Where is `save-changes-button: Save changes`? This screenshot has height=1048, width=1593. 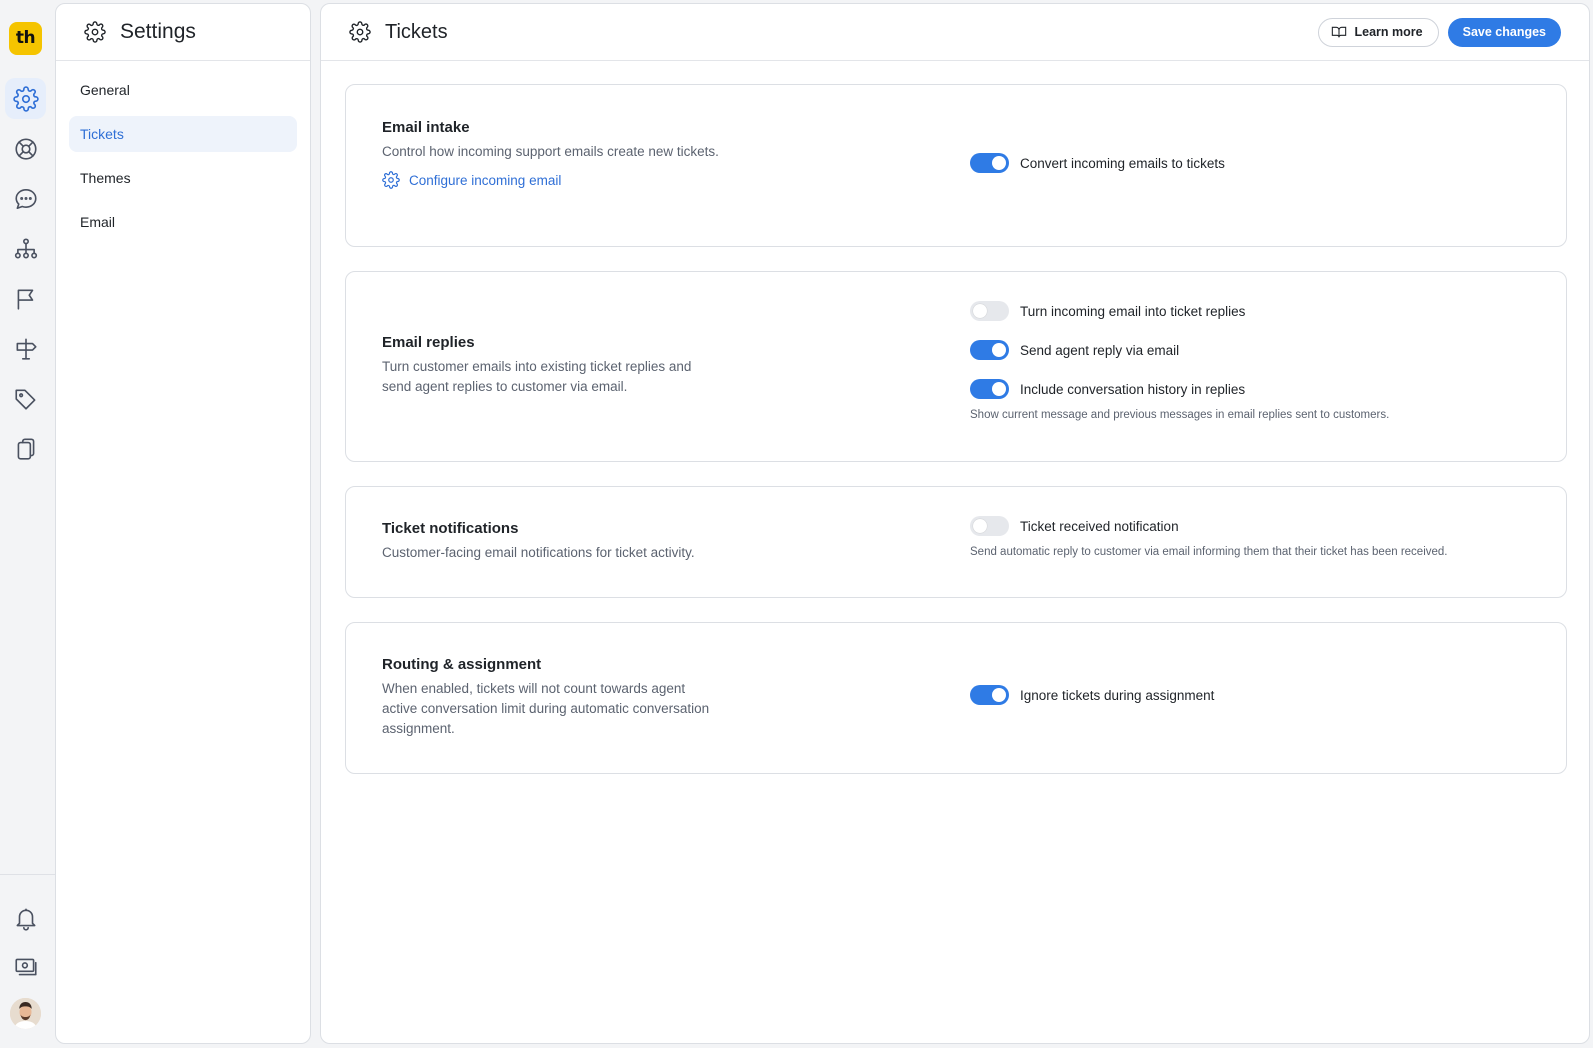 save-changes-button: Save changes is located at coordinates (1504, 32).